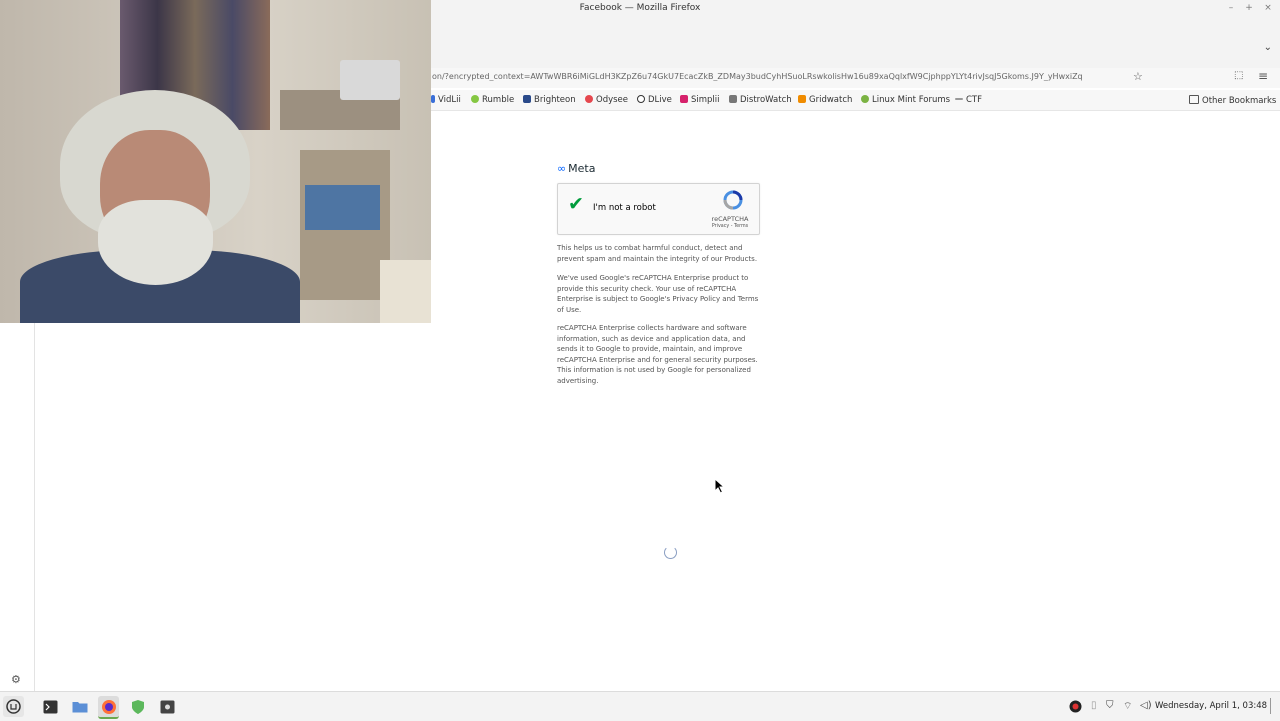 This screenshot has height=721, width=1280. Describe the element at coordinates (720, 486) in the screenshot. I see `mouse-cursor-icon` at that location.